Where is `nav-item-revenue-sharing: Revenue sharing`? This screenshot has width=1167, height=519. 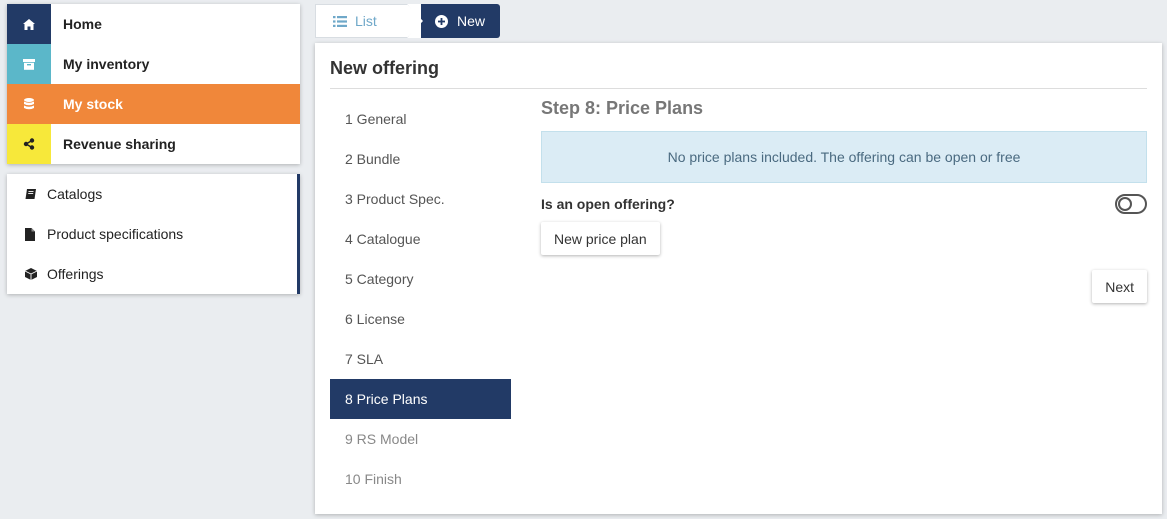 nav-item-revenue-sharing: Revenue sharing is located at coordinates (153, 144).